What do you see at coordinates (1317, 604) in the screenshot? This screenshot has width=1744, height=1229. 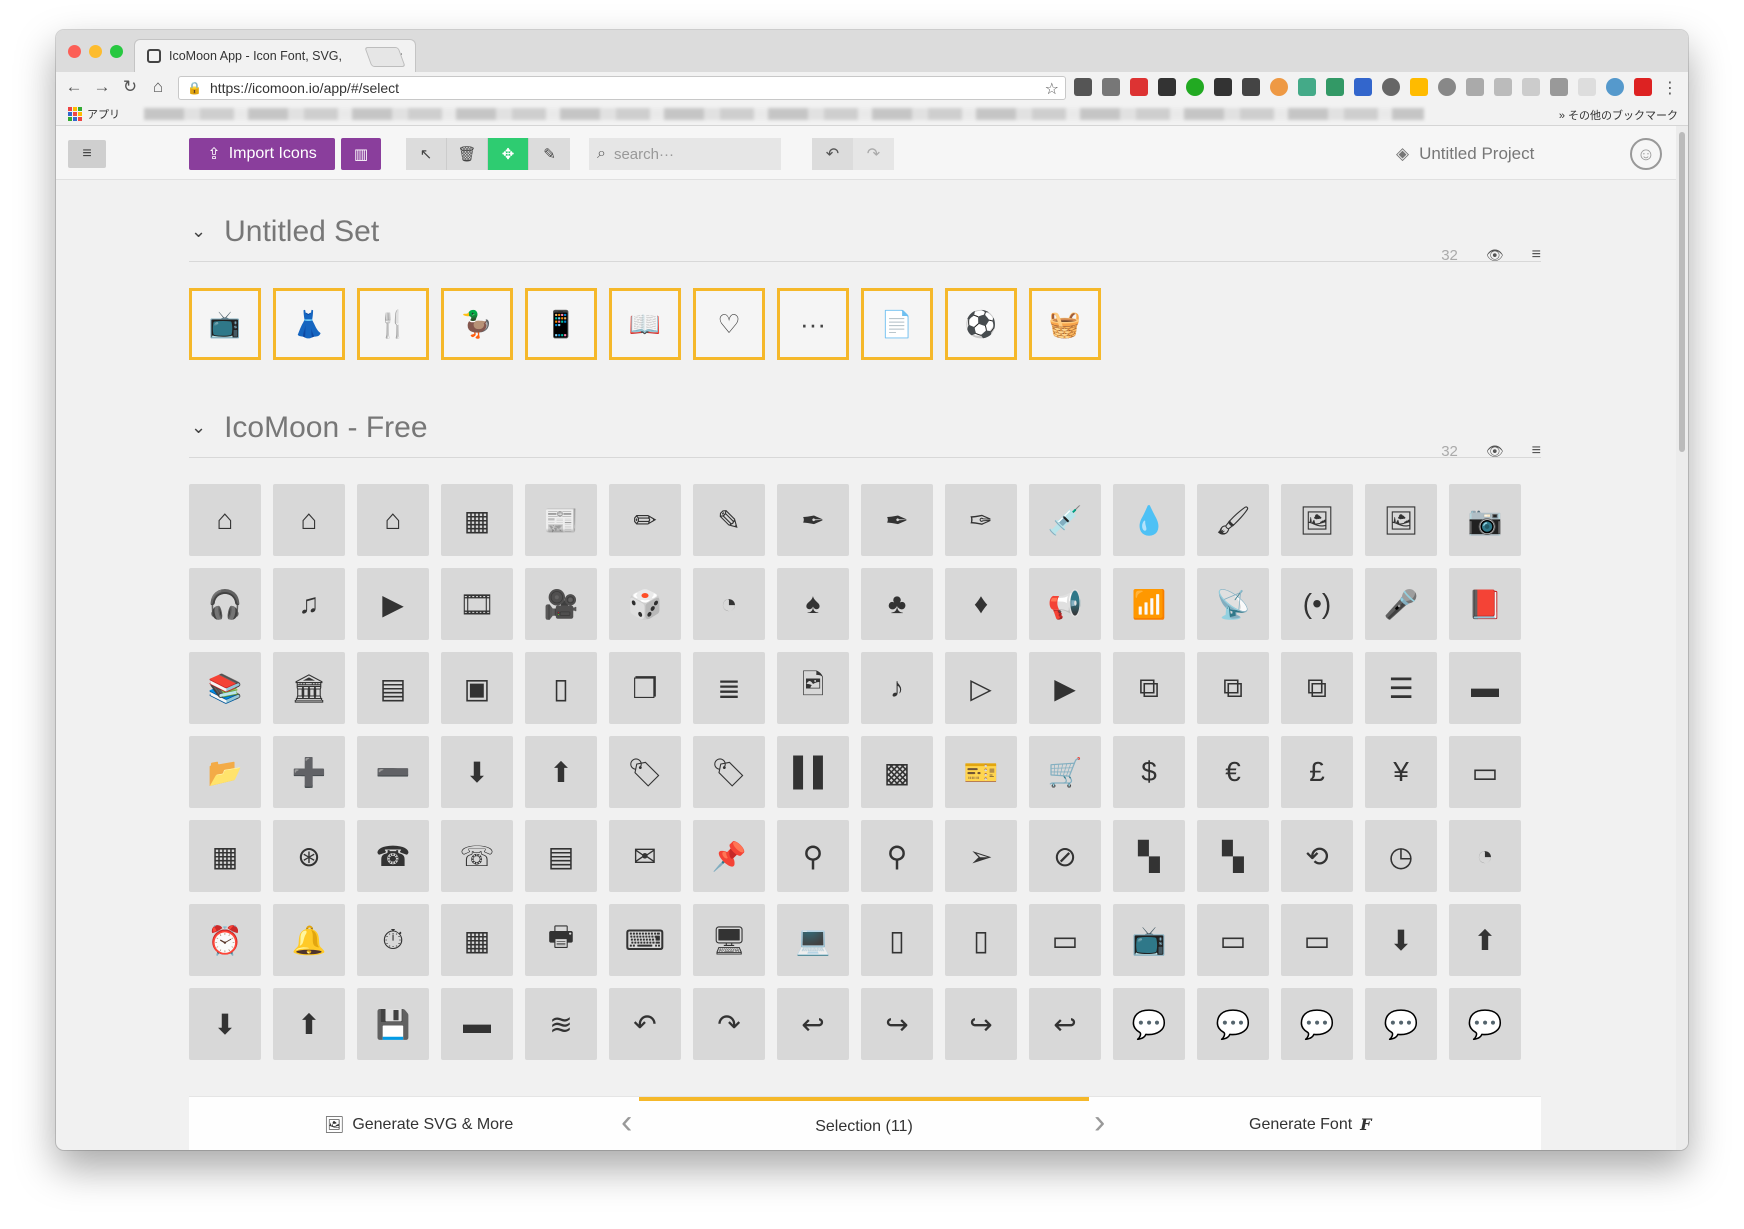 I see `icon-tile: (•)` at bounding box center [1317, 604].